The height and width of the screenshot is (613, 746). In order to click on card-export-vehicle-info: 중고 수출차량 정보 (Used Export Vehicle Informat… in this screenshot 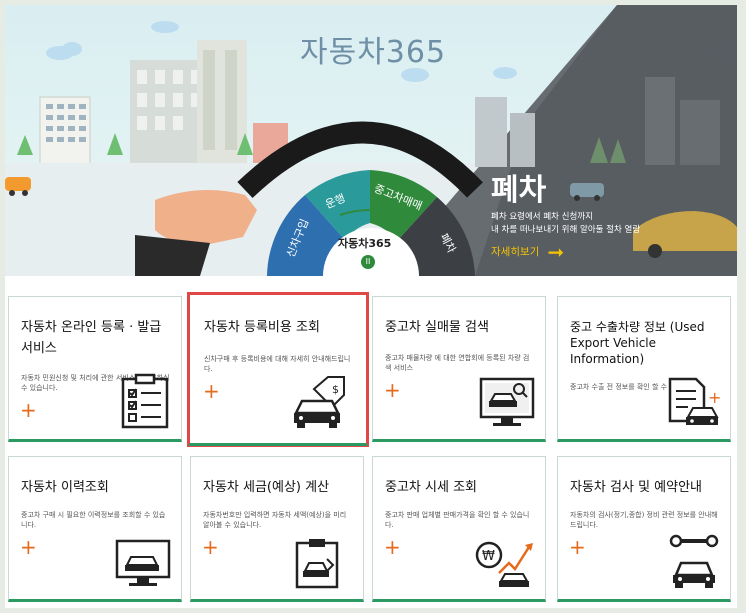, I will do `click(644, 369)`.